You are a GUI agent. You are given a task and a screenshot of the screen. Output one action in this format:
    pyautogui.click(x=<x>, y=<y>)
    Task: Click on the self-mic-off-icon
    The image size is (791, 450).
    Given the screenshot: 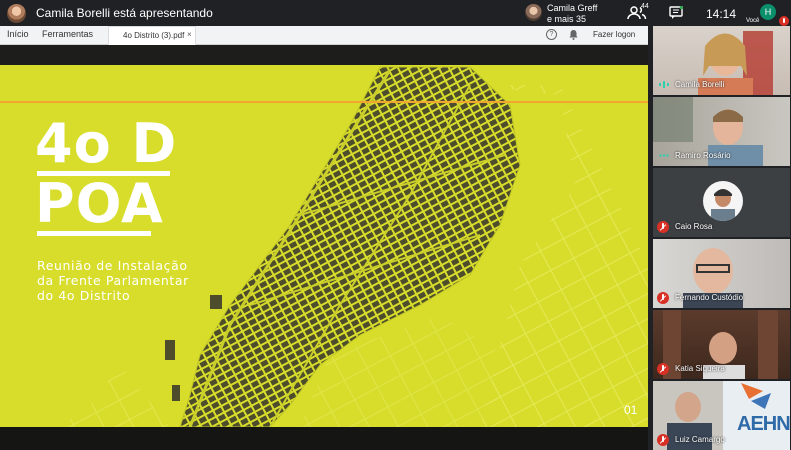 What is the action you would take?
    pyautogui.click(x=784, y=21)
    